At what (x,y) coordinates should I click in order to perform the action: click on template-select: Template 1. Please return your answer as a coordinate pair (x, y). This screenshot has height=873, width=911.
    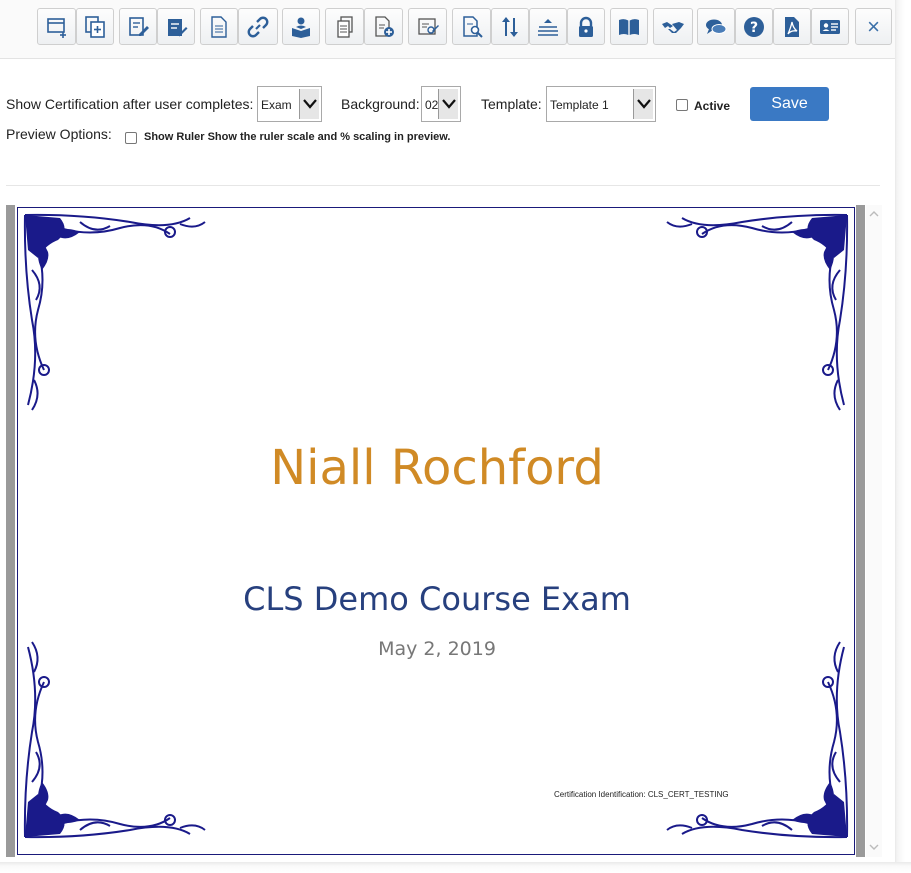
    Looking at the image, I should click on (601, 104).